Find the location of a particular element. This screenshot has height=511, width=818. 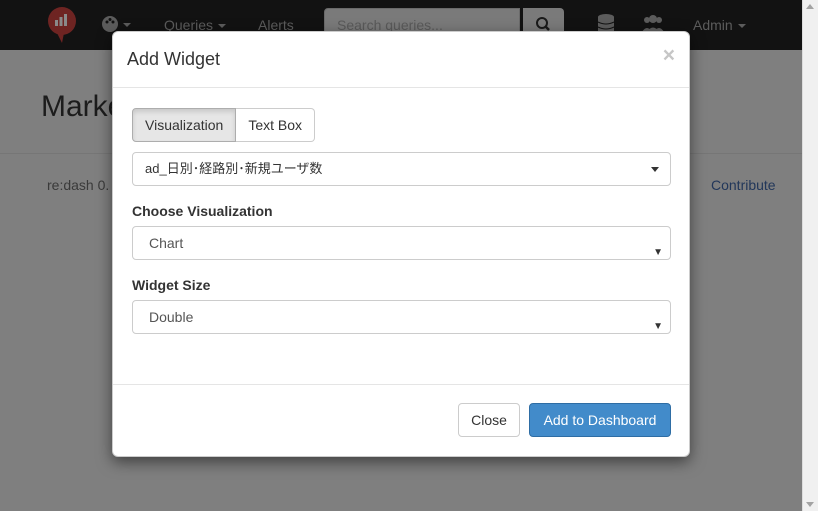

contribute-link: Contribute is located at coordinates (743, 185).